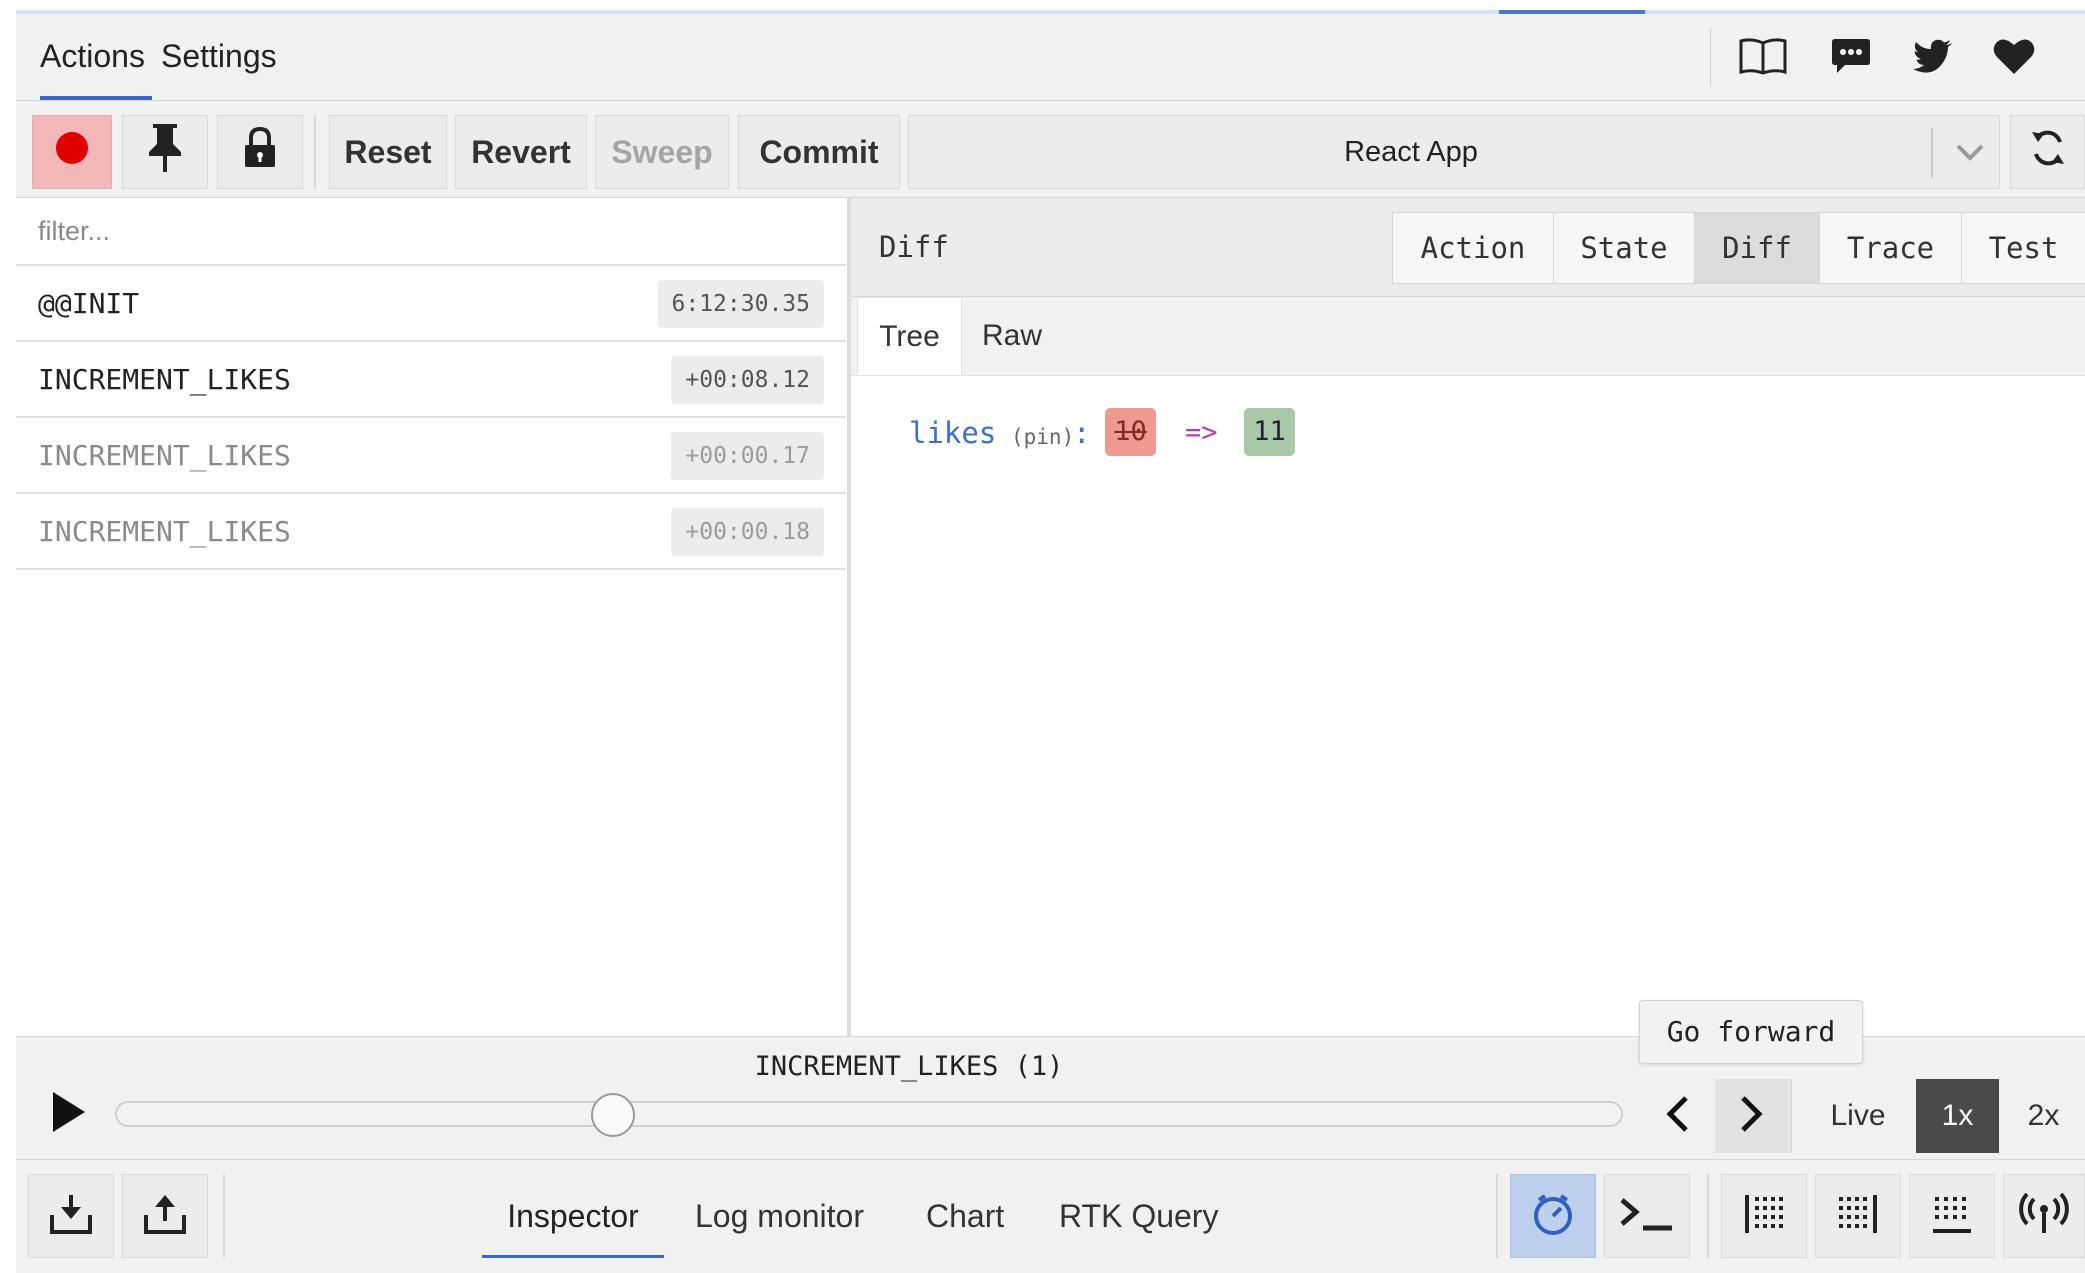  Describe the element at coordinates (1763, 56) in the screenshot. I see `book-icon` at that location.